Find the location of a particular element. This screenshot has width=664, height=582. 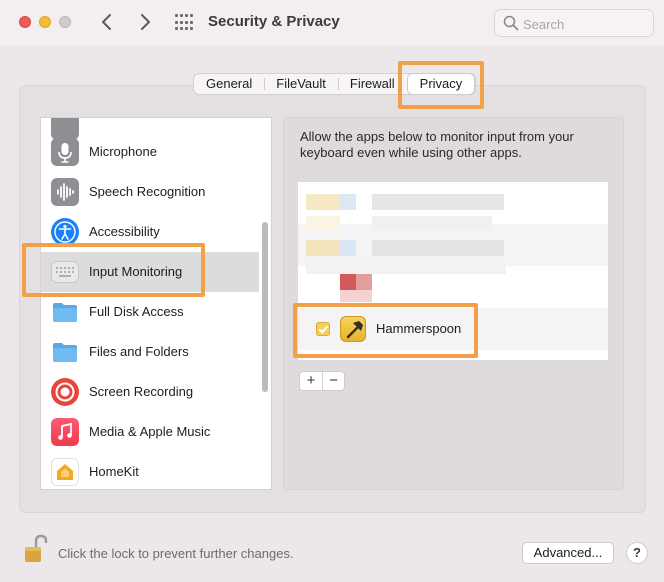

help-button: ? is located at coordinates (637, 553).